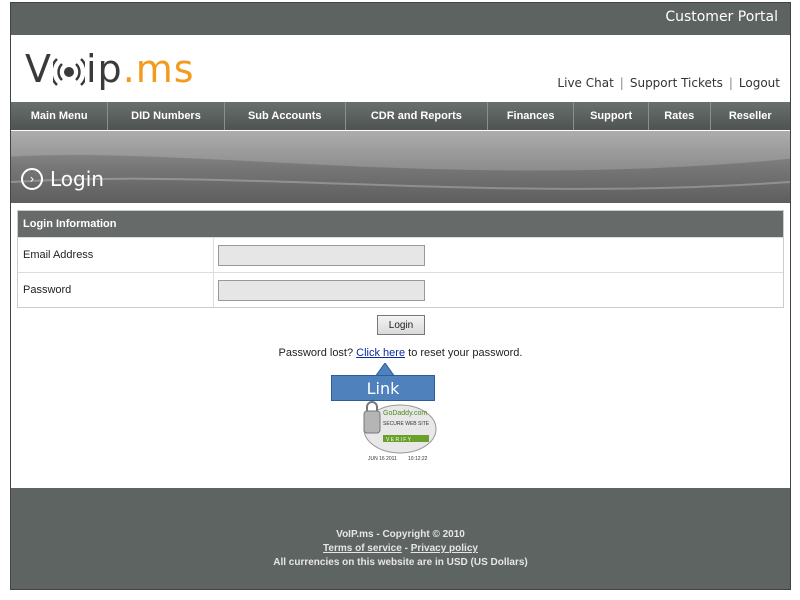 The image size is (800, 600). What do you see at coordinates (38, 69) in the screenshot?
I see `logo-text-v: V` at bounding box center [38, 69].